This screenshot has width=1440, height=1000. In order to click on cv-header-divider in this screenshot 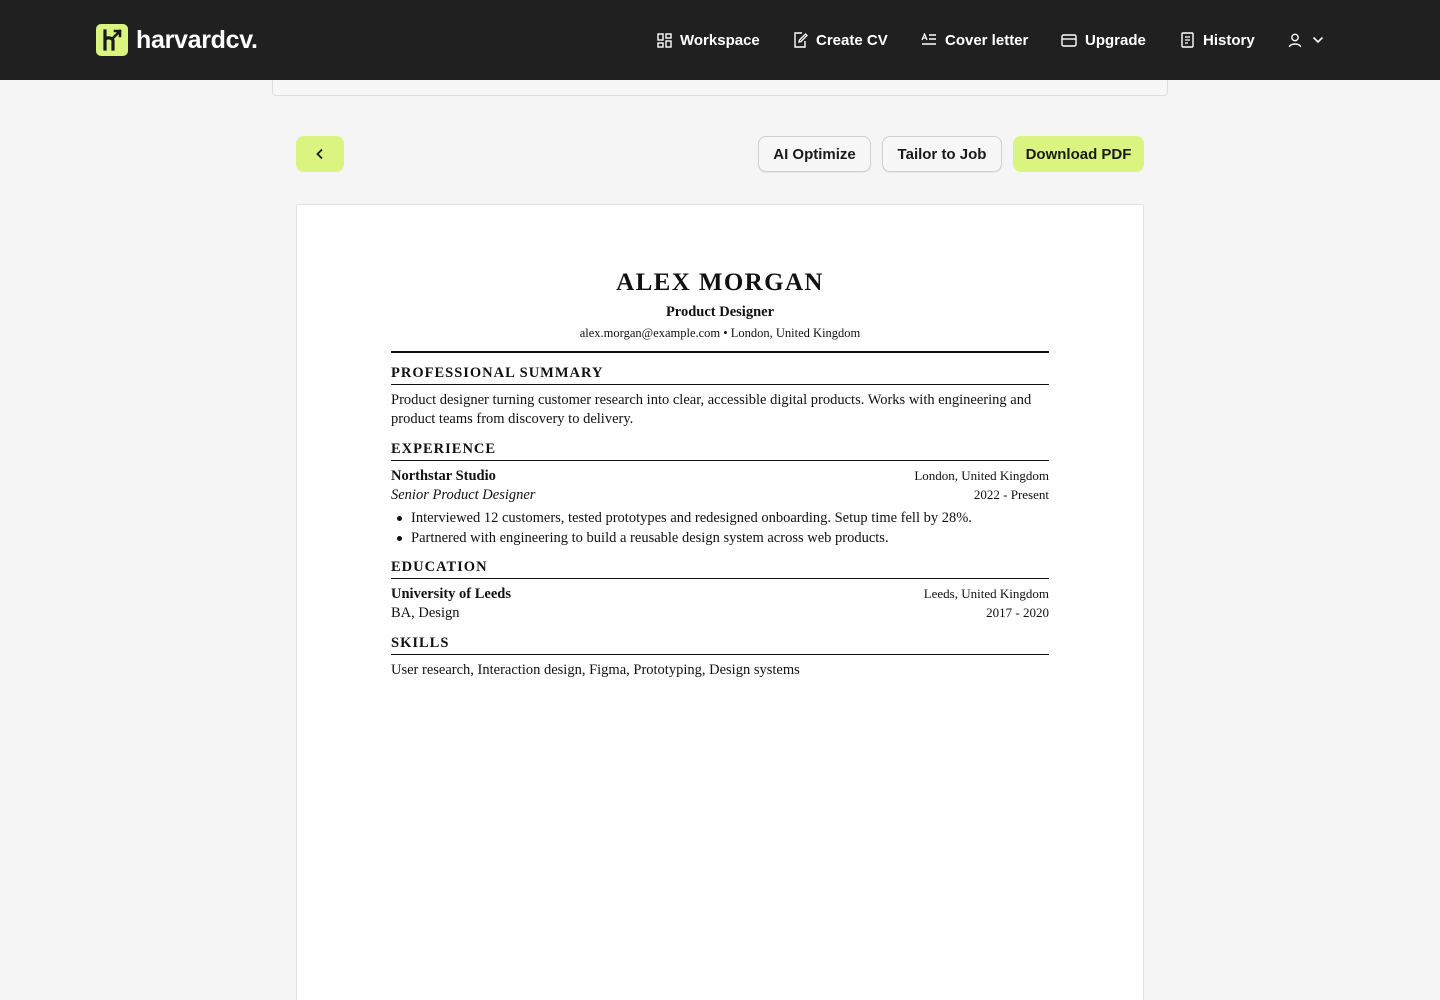, I will do `click(720, 352)`.